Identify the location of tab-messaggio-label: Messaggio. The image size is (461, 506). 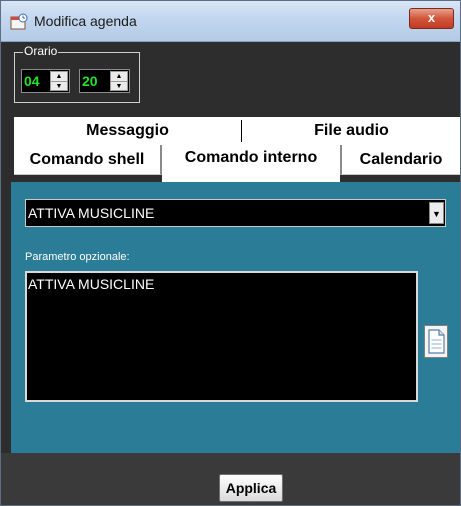
(127, 130).